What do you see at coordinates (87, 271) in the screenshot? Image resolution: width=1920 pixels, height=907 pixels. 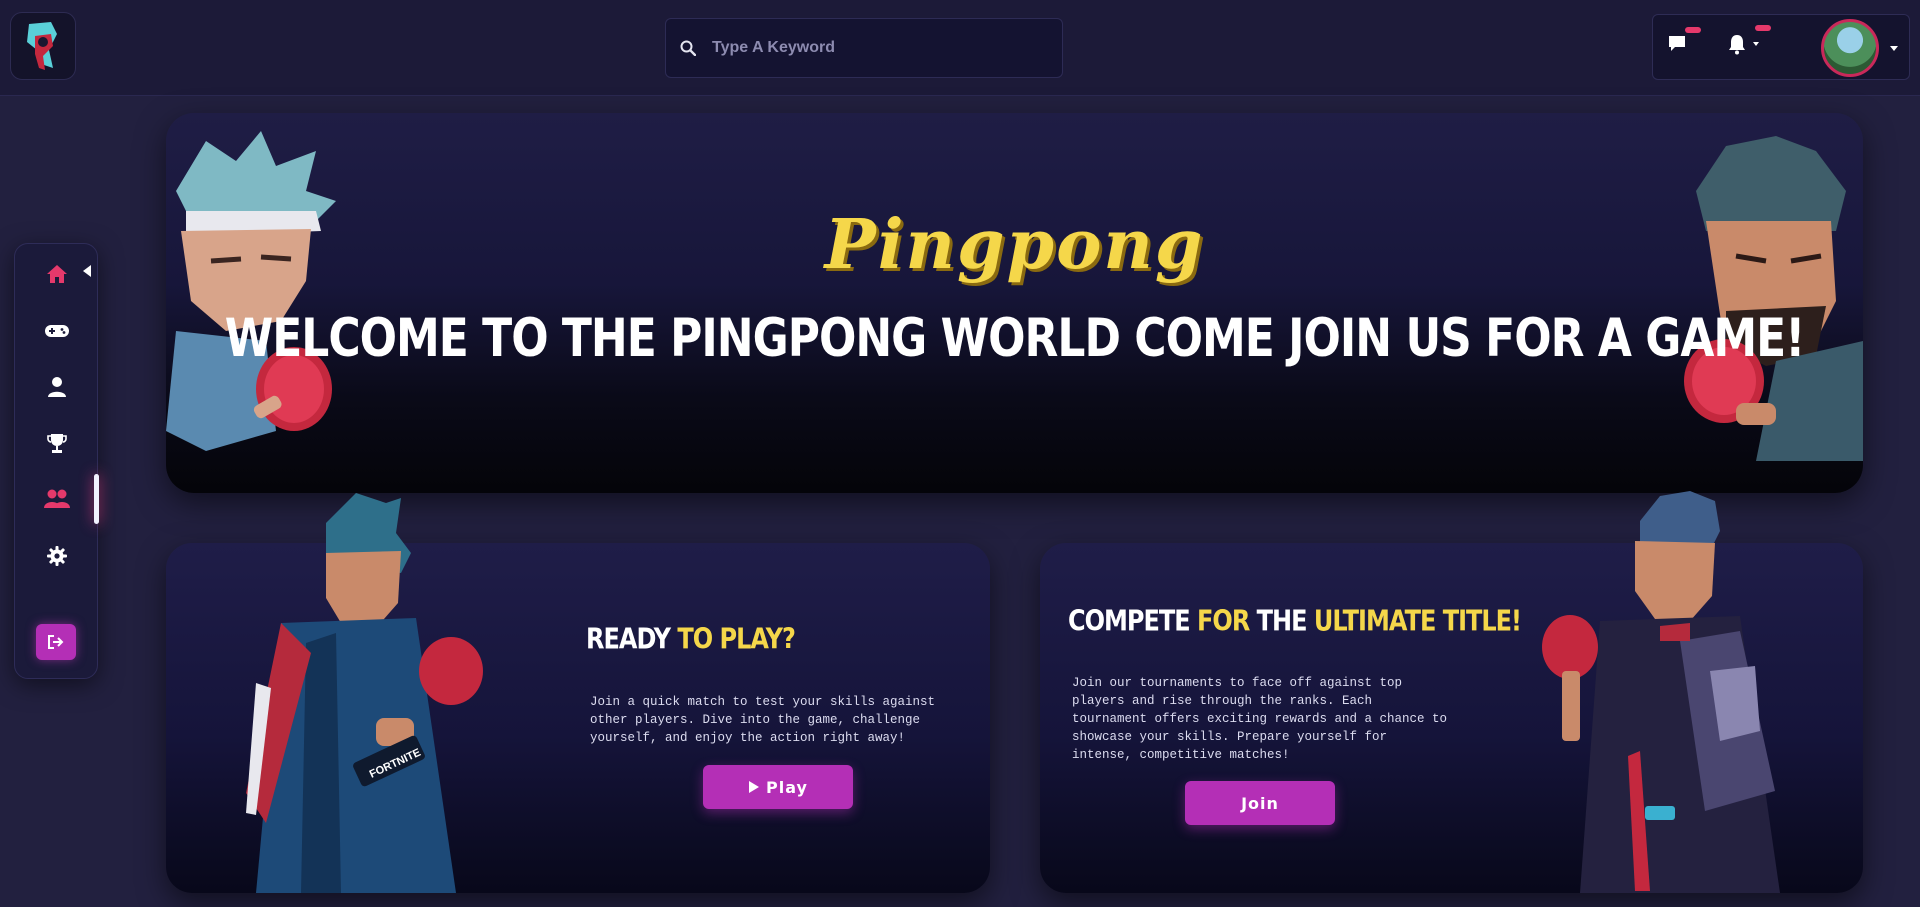 I see `sidebar-collapse-icon` at bounding box center [87, 271].